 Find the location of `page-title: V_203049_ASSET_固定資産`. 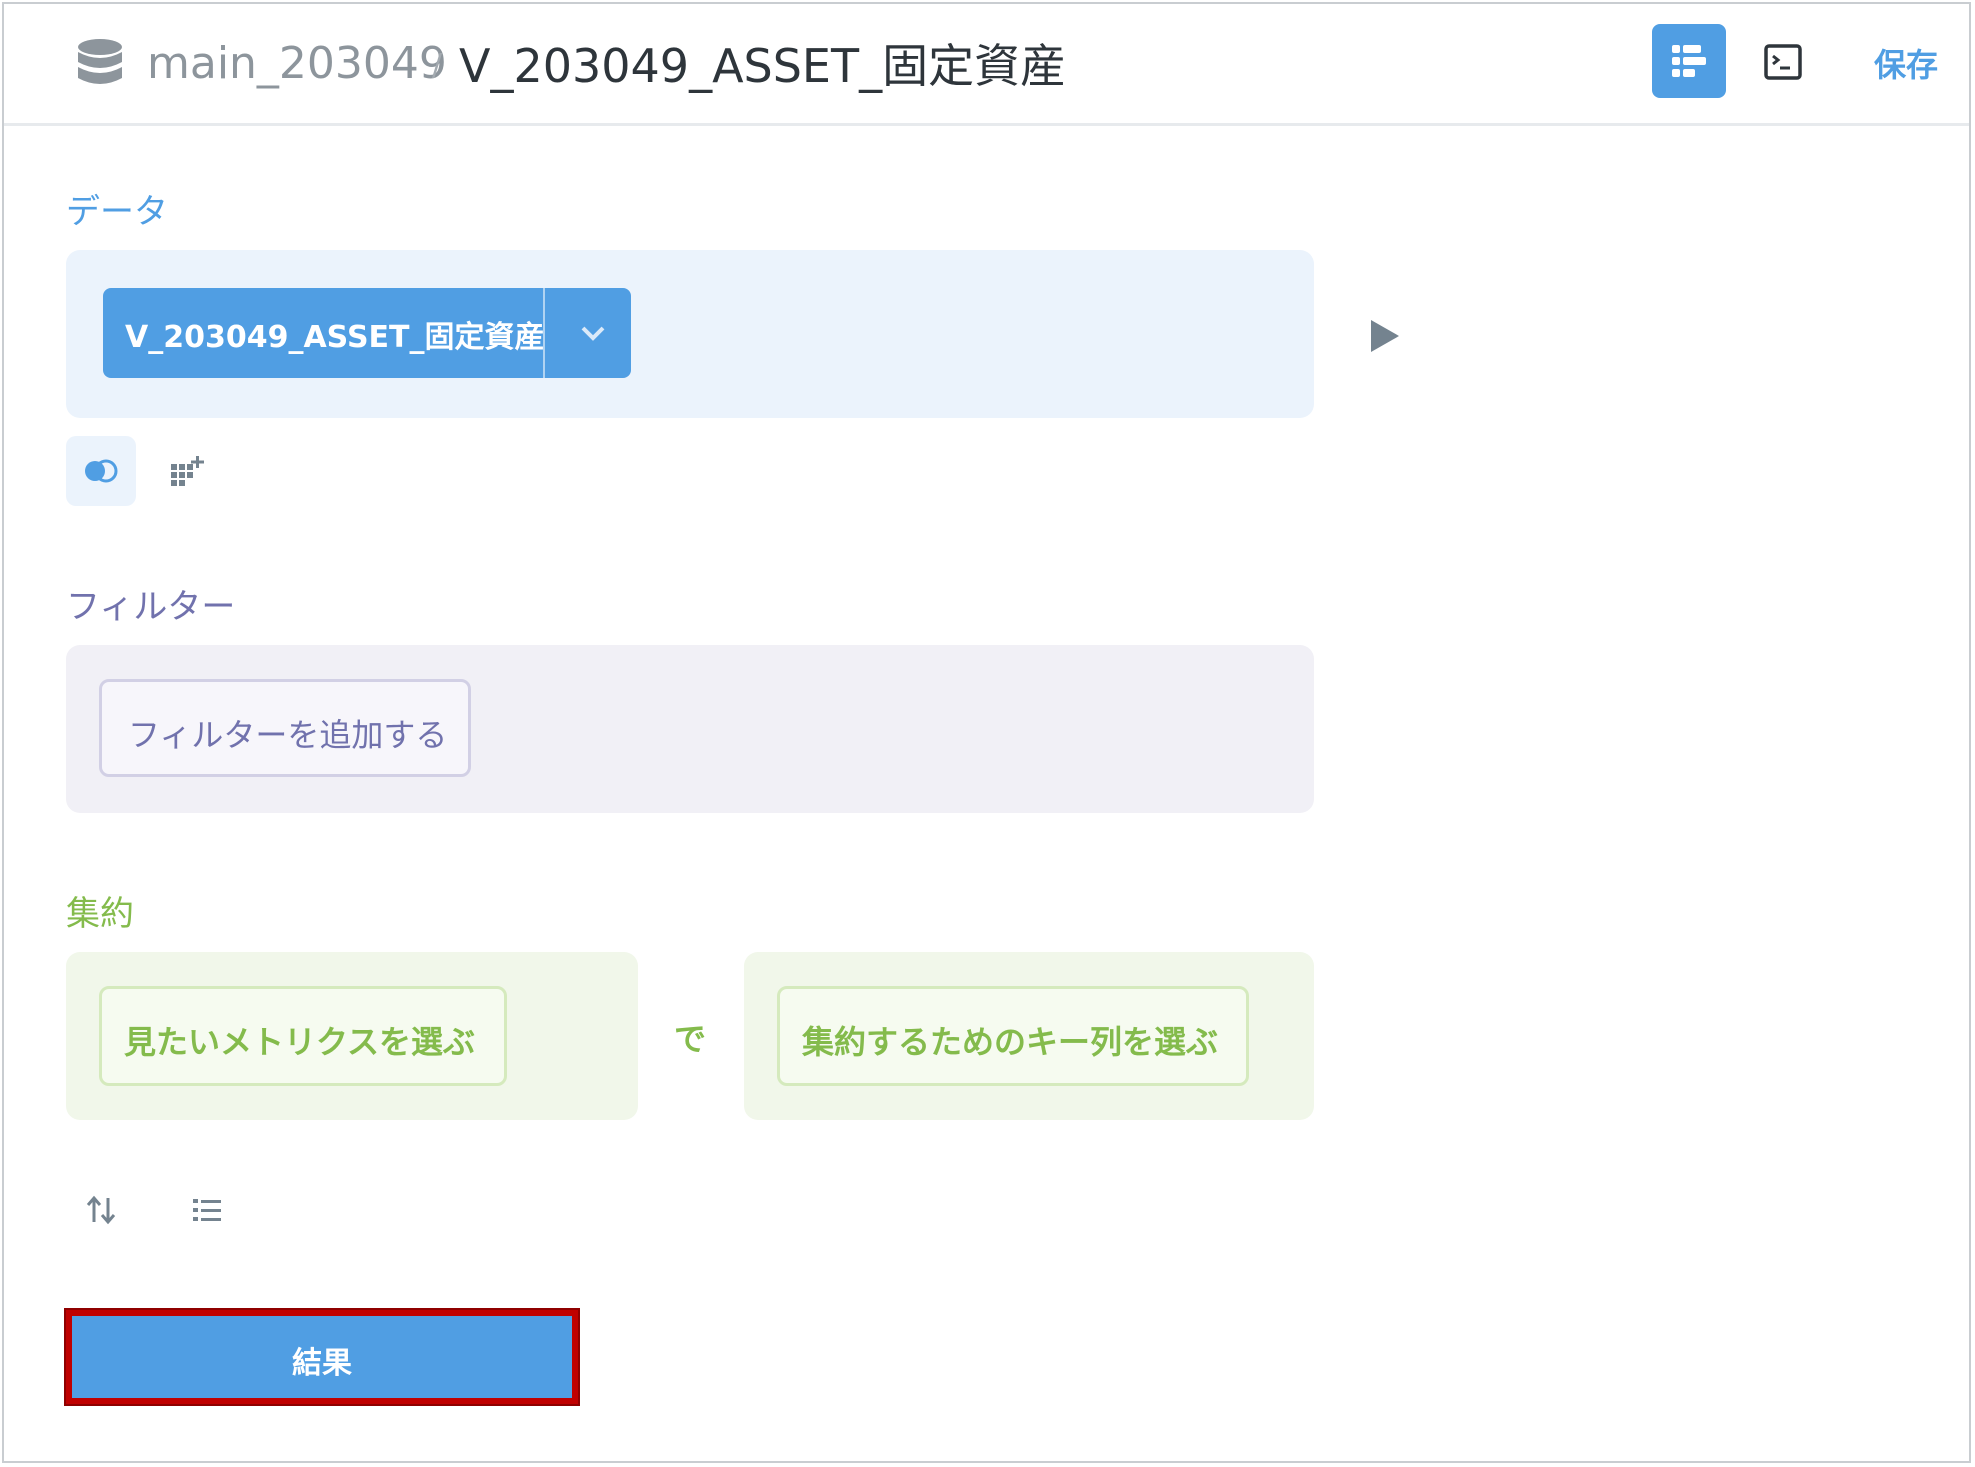

page-title: V_203049_ASSET_固定資産 is located at coordinates (763, 66).